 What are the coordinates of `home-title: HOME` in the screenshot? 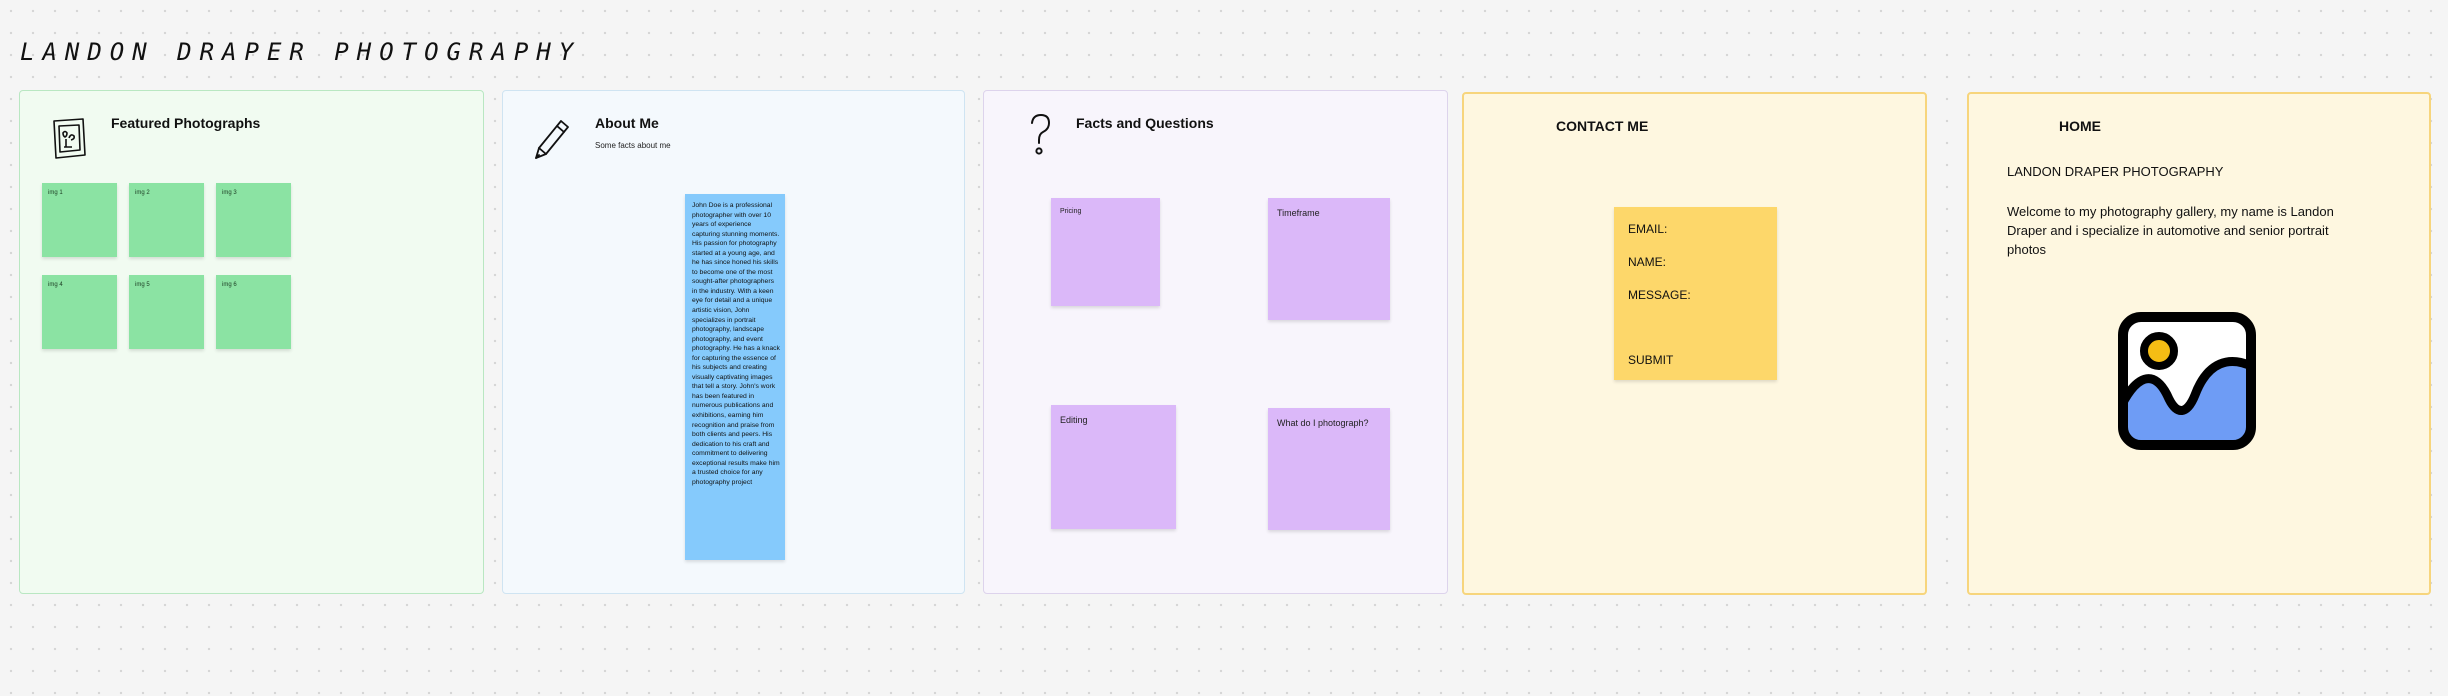 It's located at (2080, 126).